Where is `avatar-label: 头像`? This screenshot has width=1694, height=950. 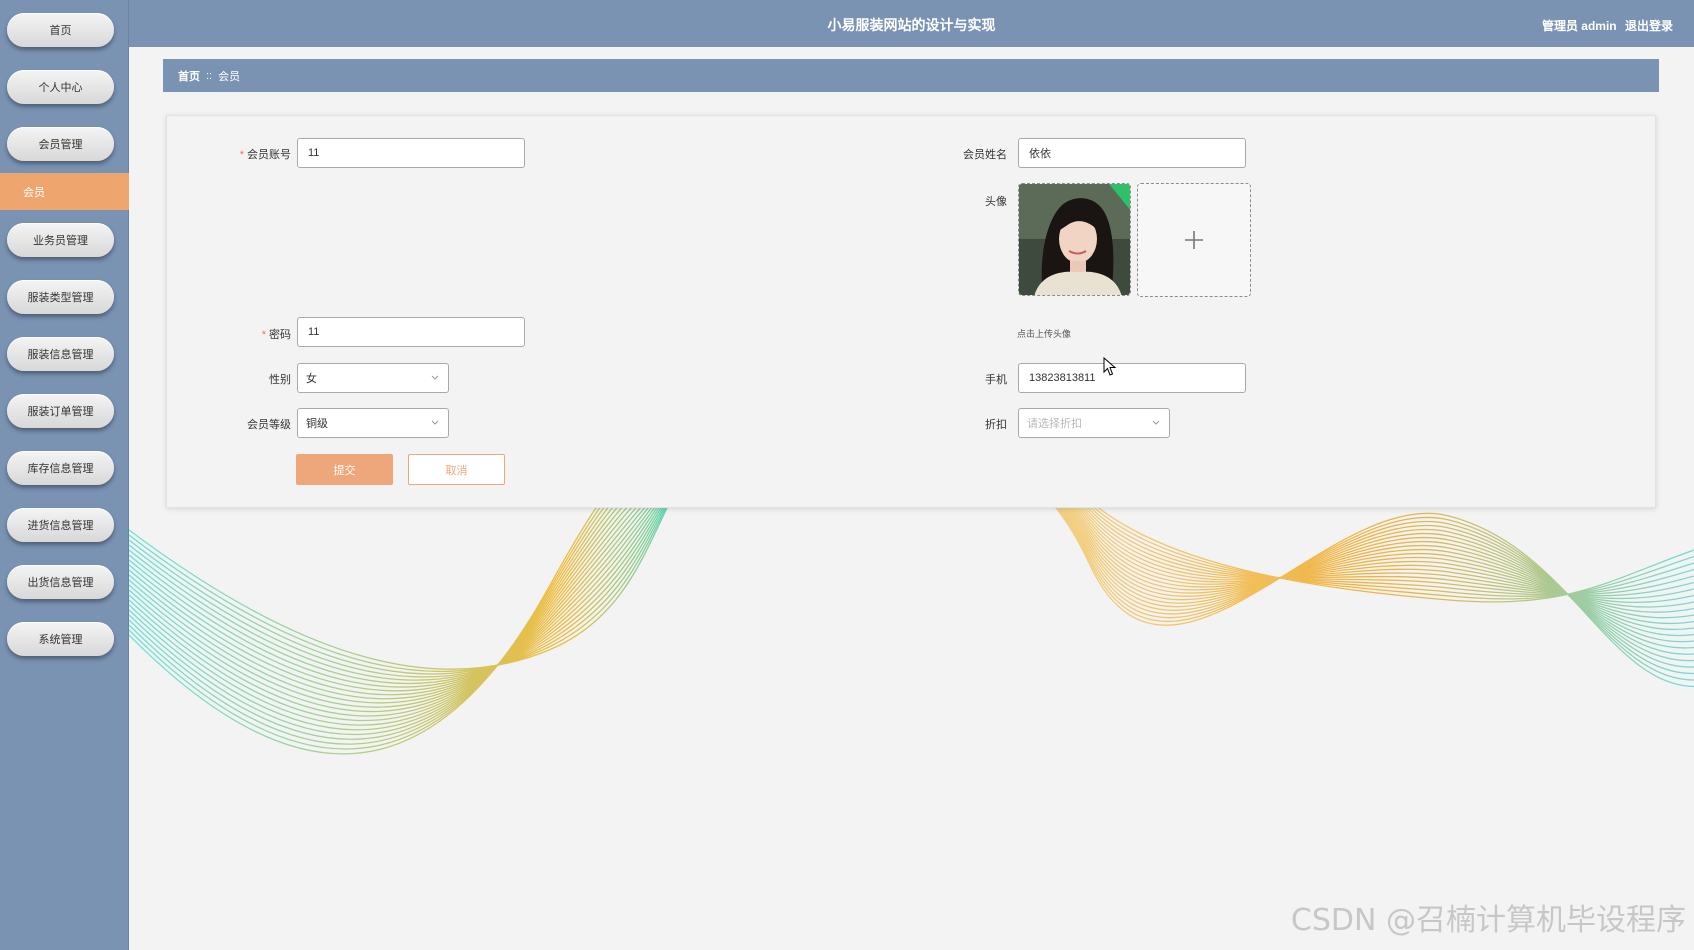 avatar-label: 头像 is located at coordinates (996, 202).